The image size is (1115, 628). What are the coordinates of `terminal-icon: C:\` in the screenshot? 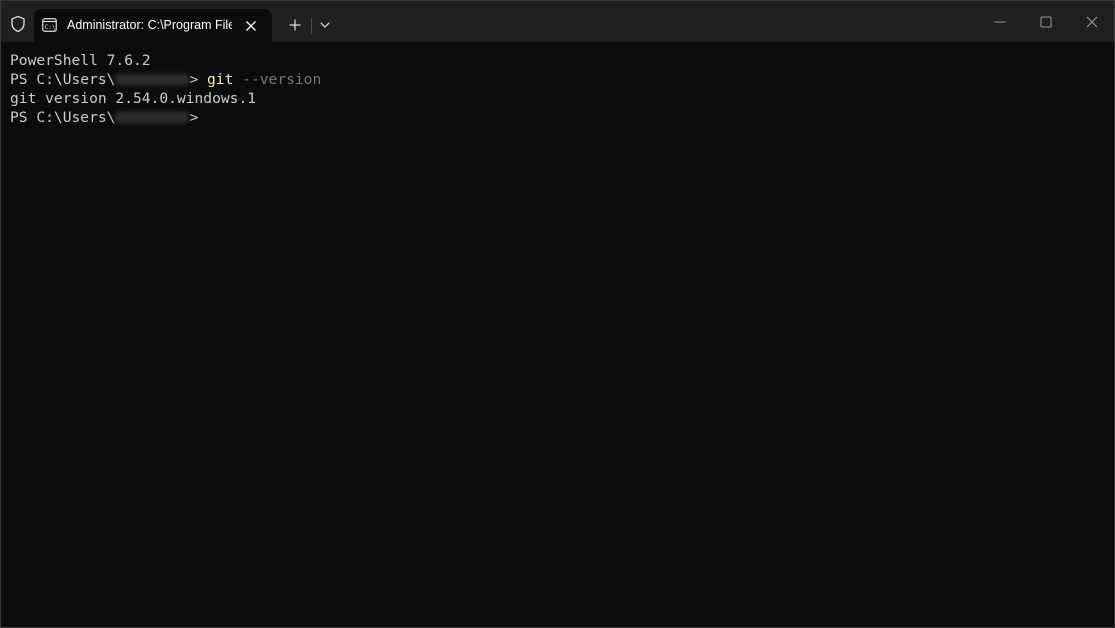 It's located at (49, 25).